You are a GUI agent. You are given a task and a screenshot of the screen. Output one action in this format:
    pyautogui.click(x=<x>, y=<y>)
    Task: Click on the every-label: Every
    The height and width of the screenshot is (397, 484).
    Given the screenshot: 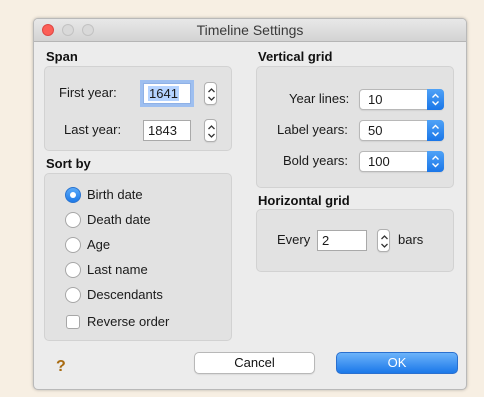 What is the action you would take?
    pyautogui.click(x=294, y=239)
    